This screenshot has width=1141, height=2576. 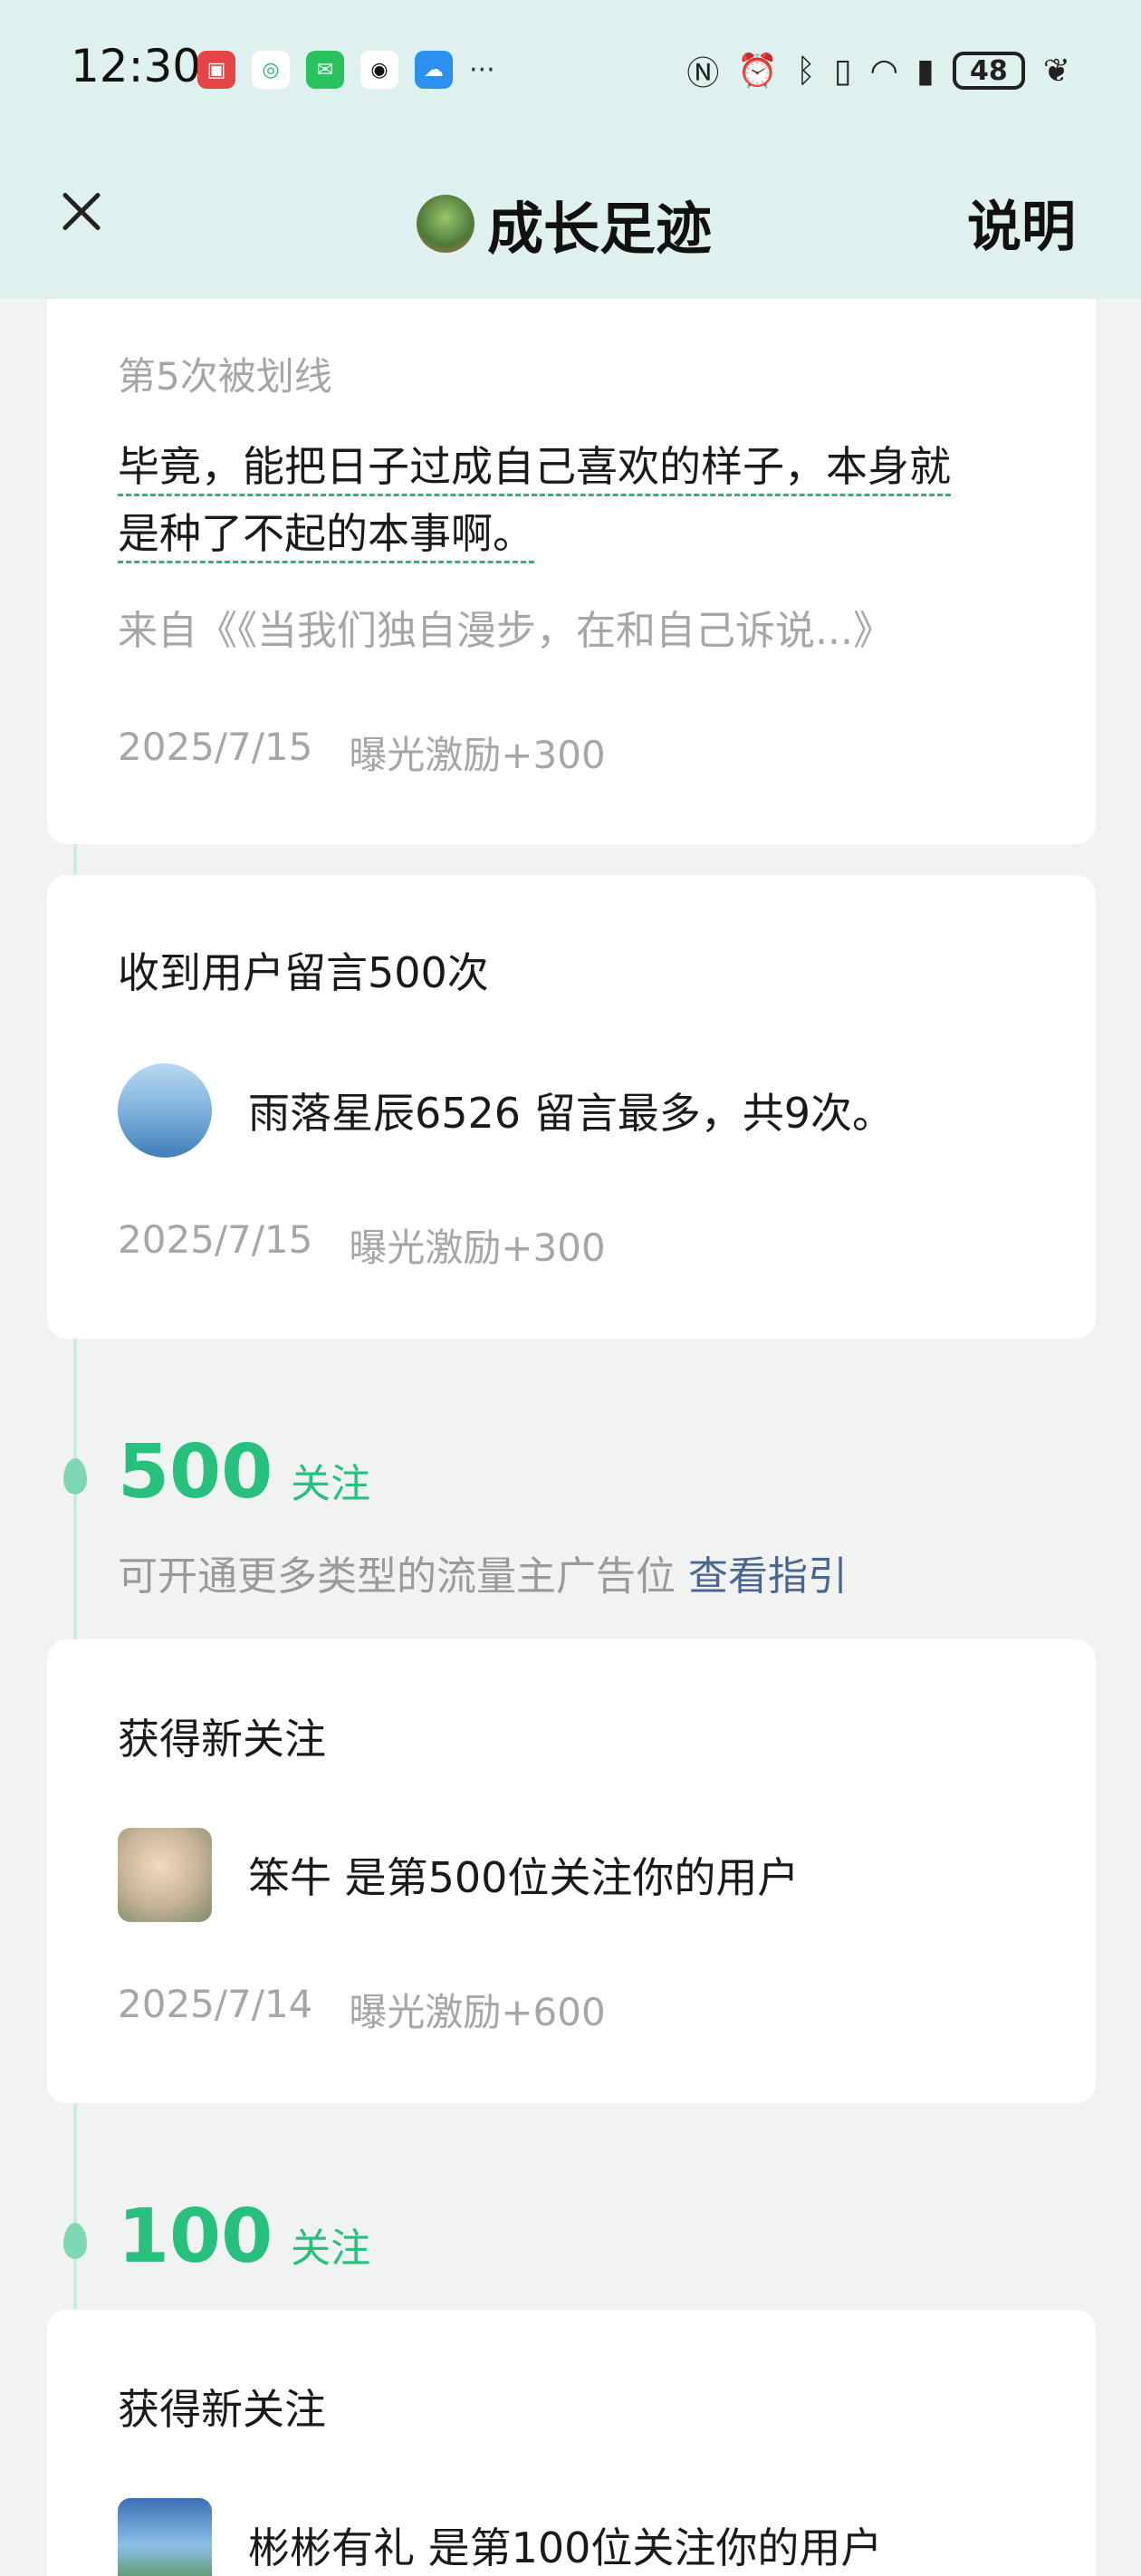 I want to click on entry-date: 2025/7/14, so click(x=215, y=2004).